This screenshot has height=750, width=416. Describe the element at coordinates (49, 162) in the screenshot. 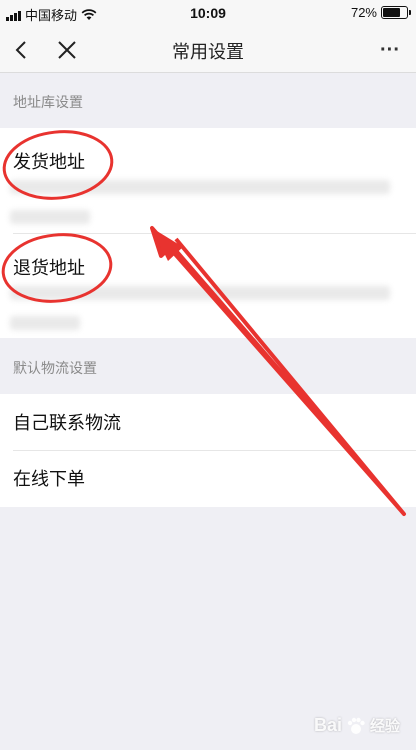

I see `ship-address-label: 发货地址` at that location.